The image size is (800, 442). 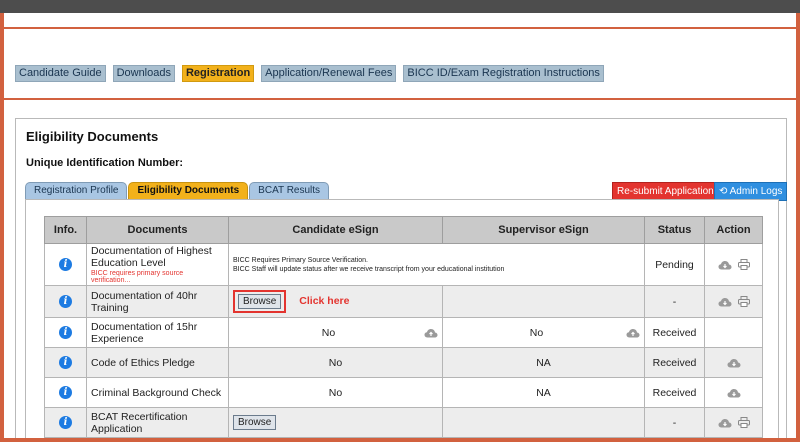 What do you see at coordinates (335, 230) in the screenshot?
I see `header-candidate-esign: Candidate eSign` at bounding box center [335, 230].